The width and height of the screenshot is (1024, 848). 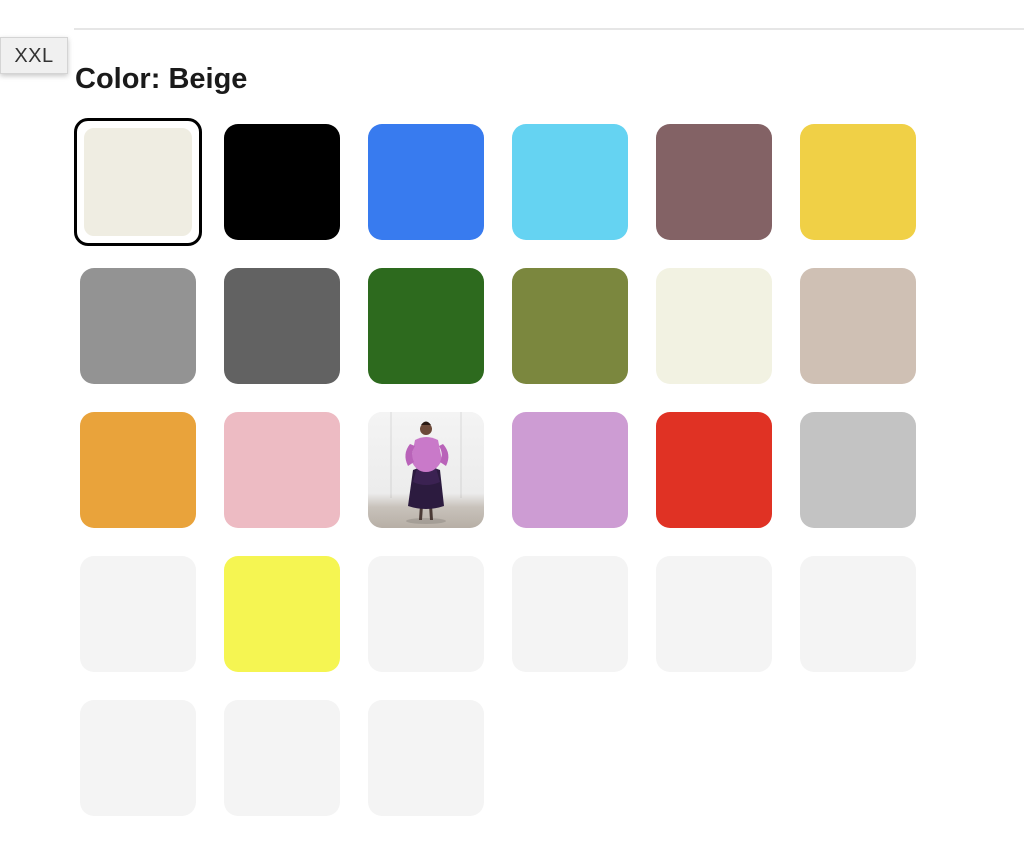 I want to click on color-heading-prefix: Color:, so click(x=122, y=79).